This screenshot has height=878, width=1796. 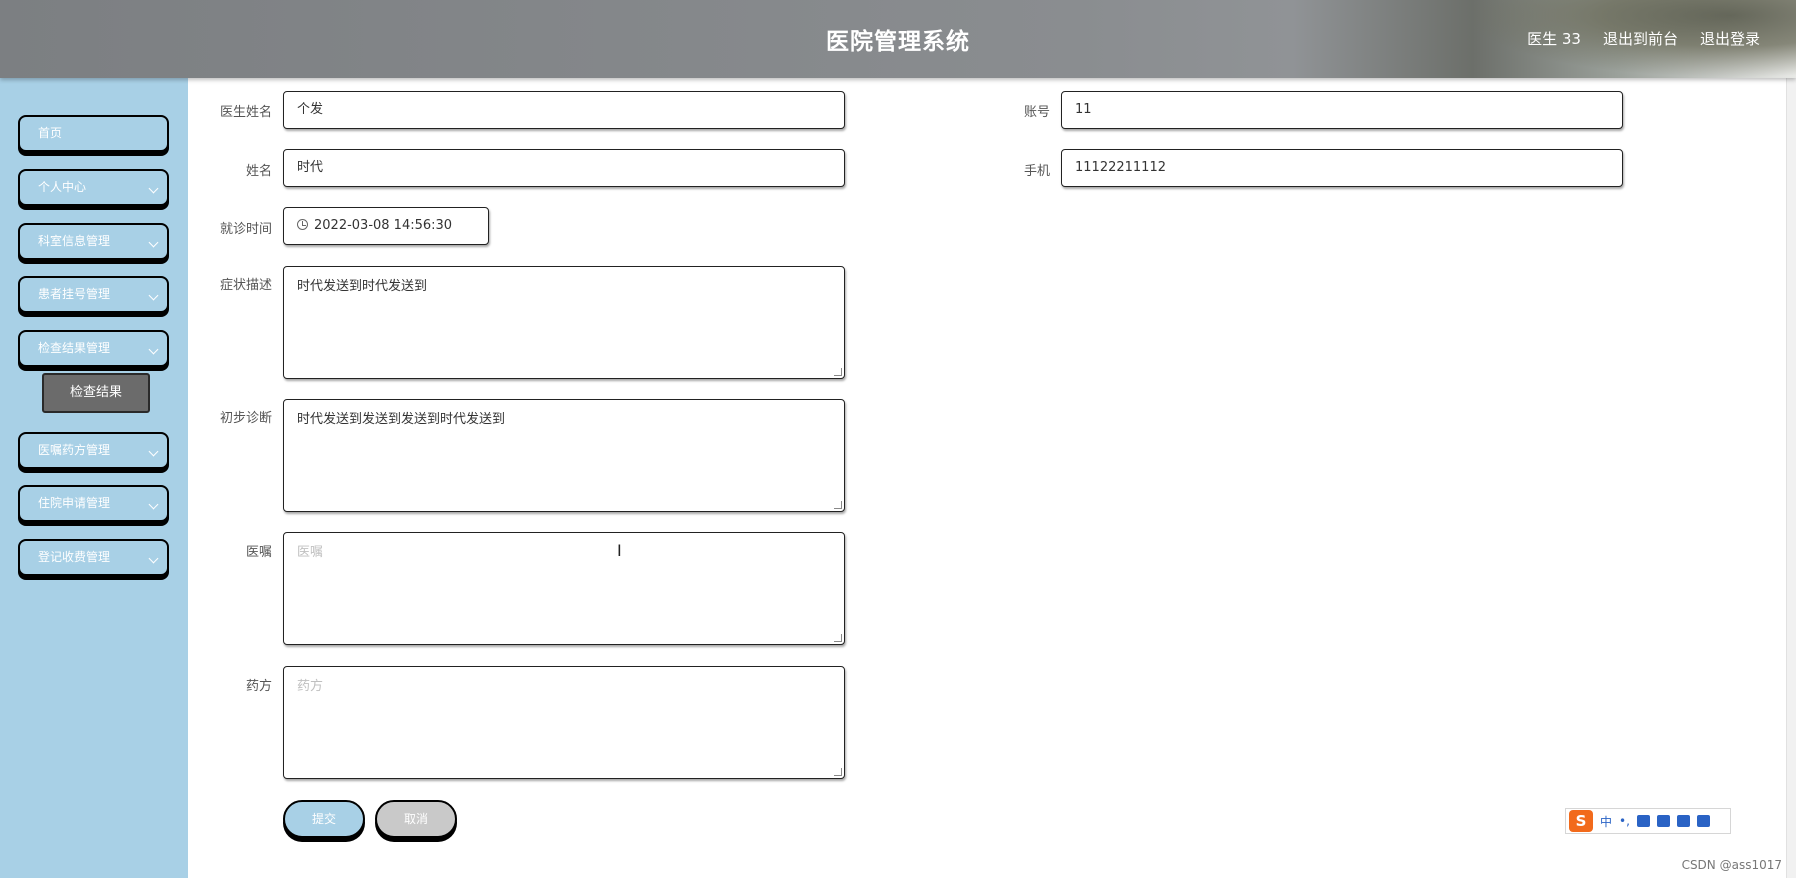 What do you see at coordinates (258, 686) in the screenshot?
I see `prescription-label: 药方` at bounding box center [258, 686].